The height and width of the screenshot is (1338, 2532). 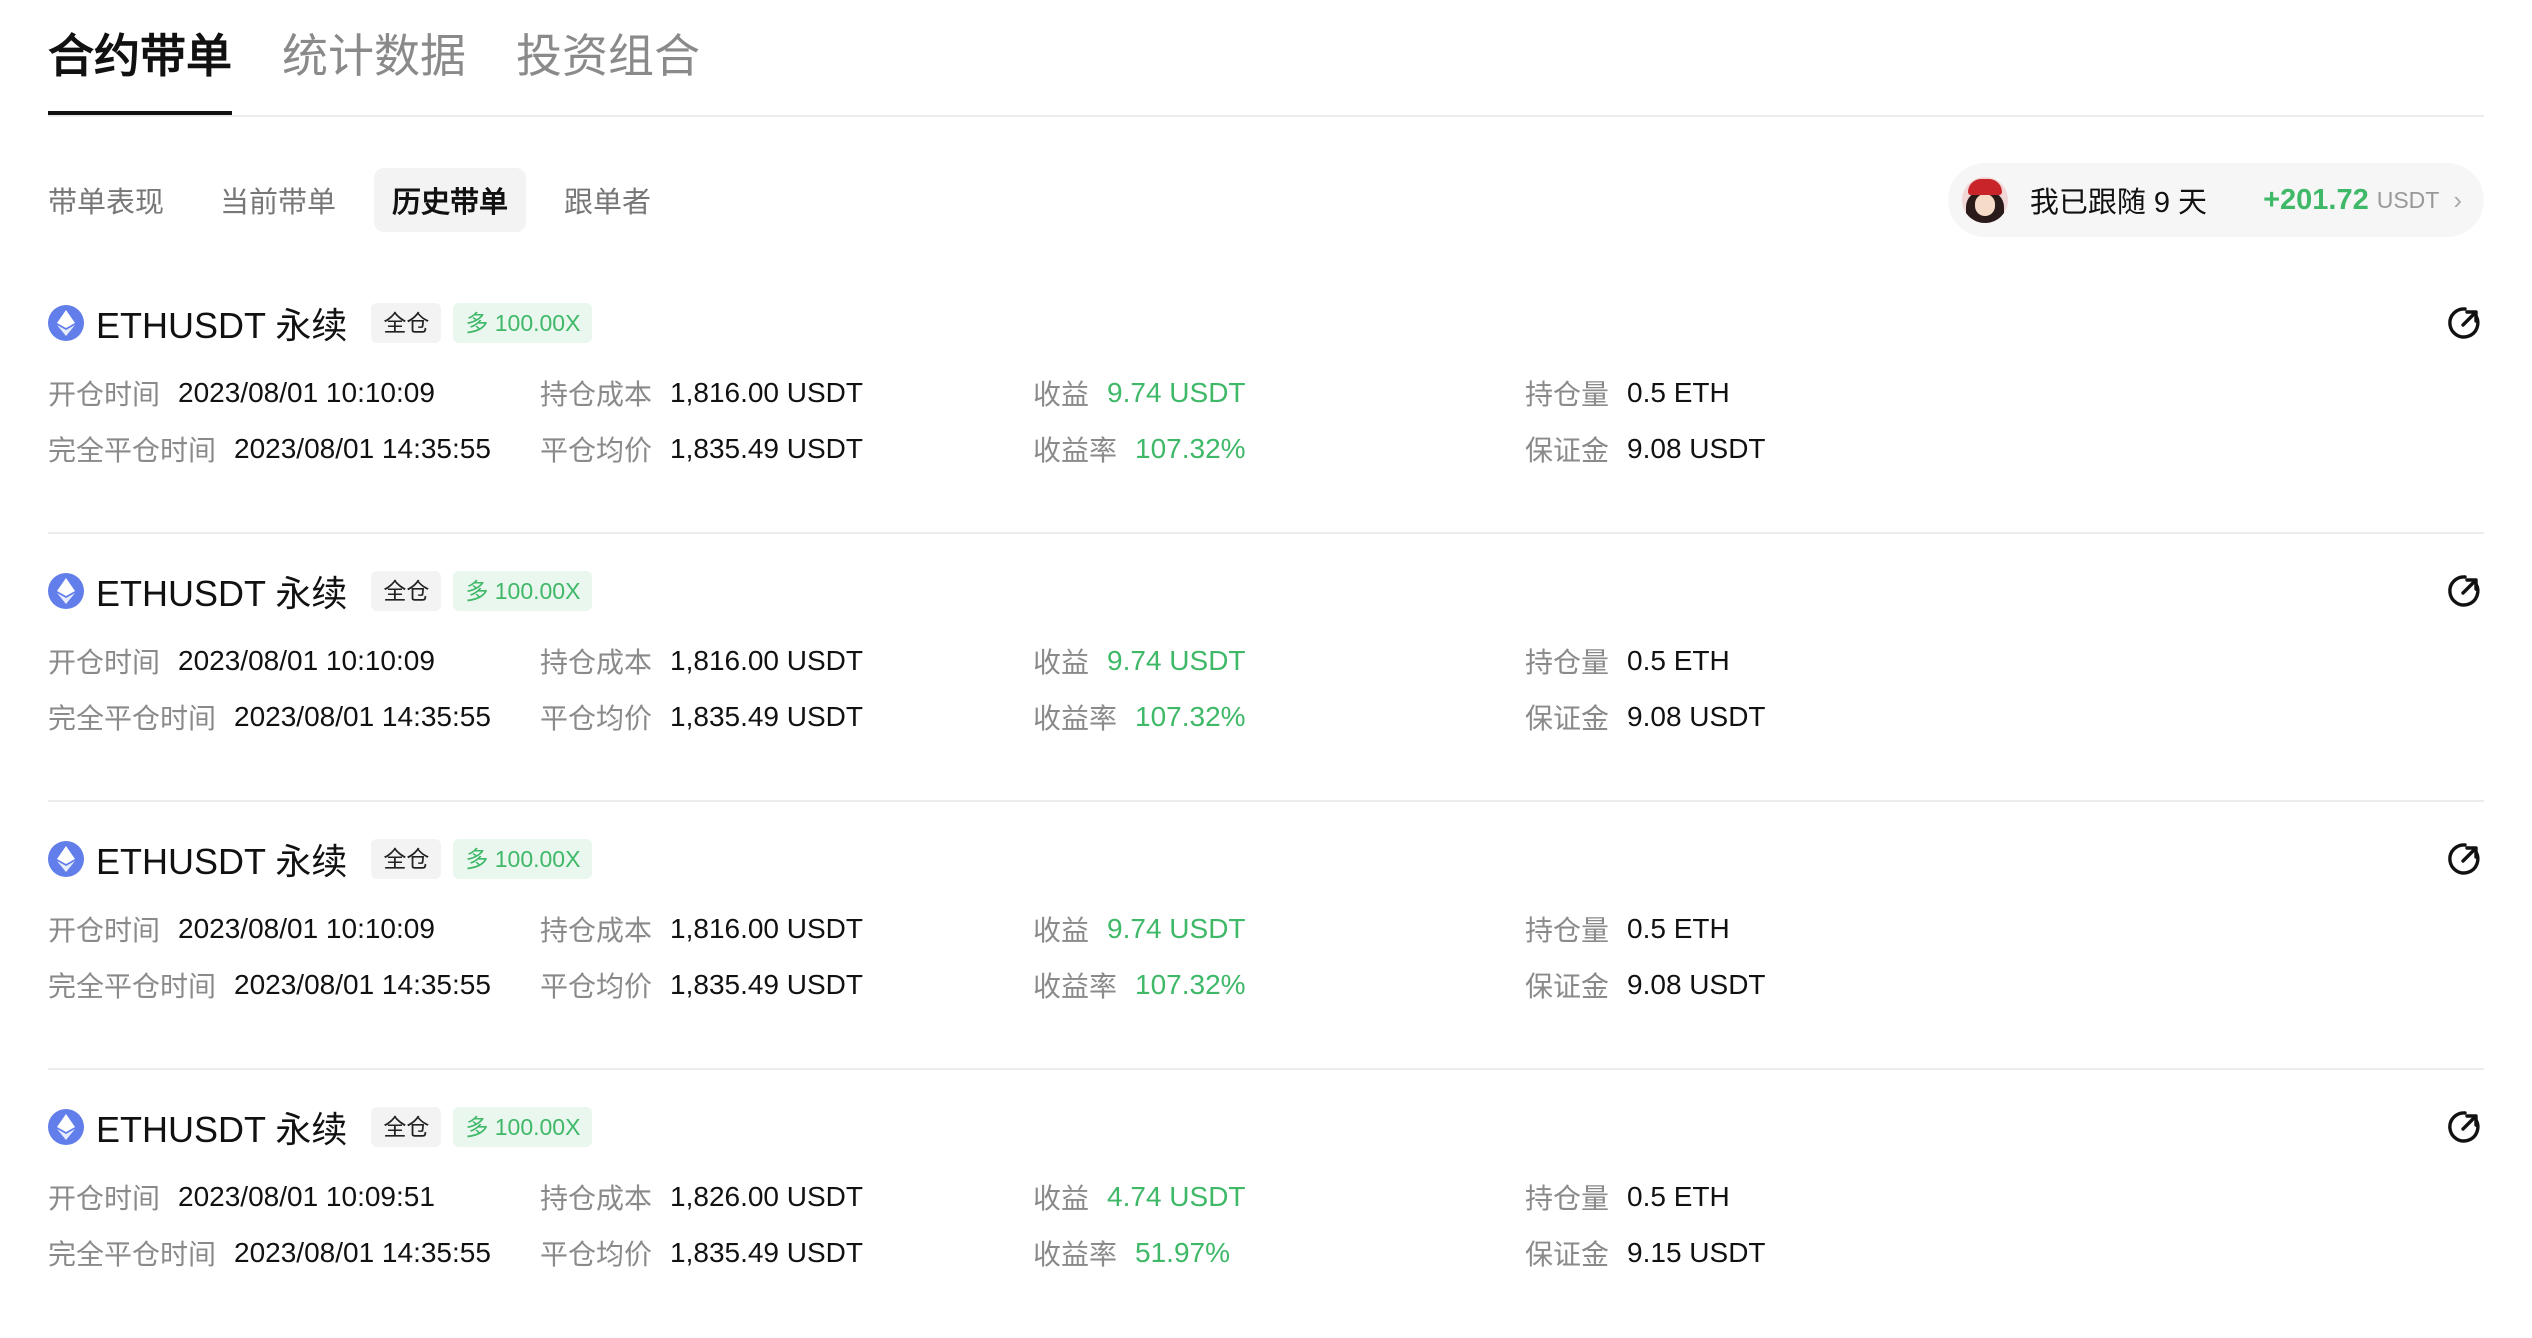 I want to click on roi-value: 51.97%, so click(x=1182, y=1252).